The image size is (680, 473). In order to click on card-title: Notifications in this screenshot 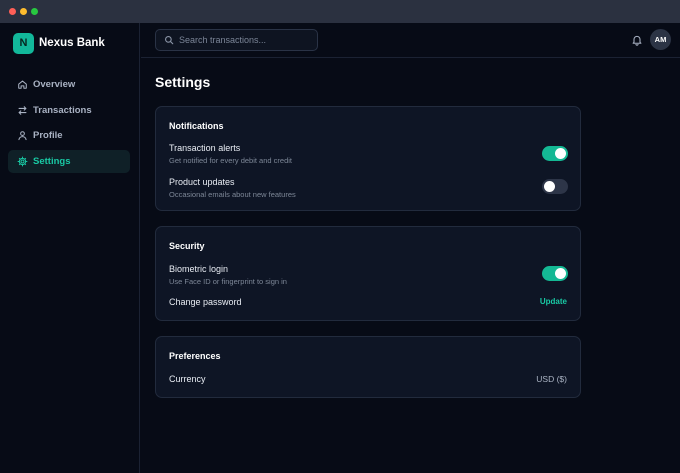, I will do `click(196, 126)`.